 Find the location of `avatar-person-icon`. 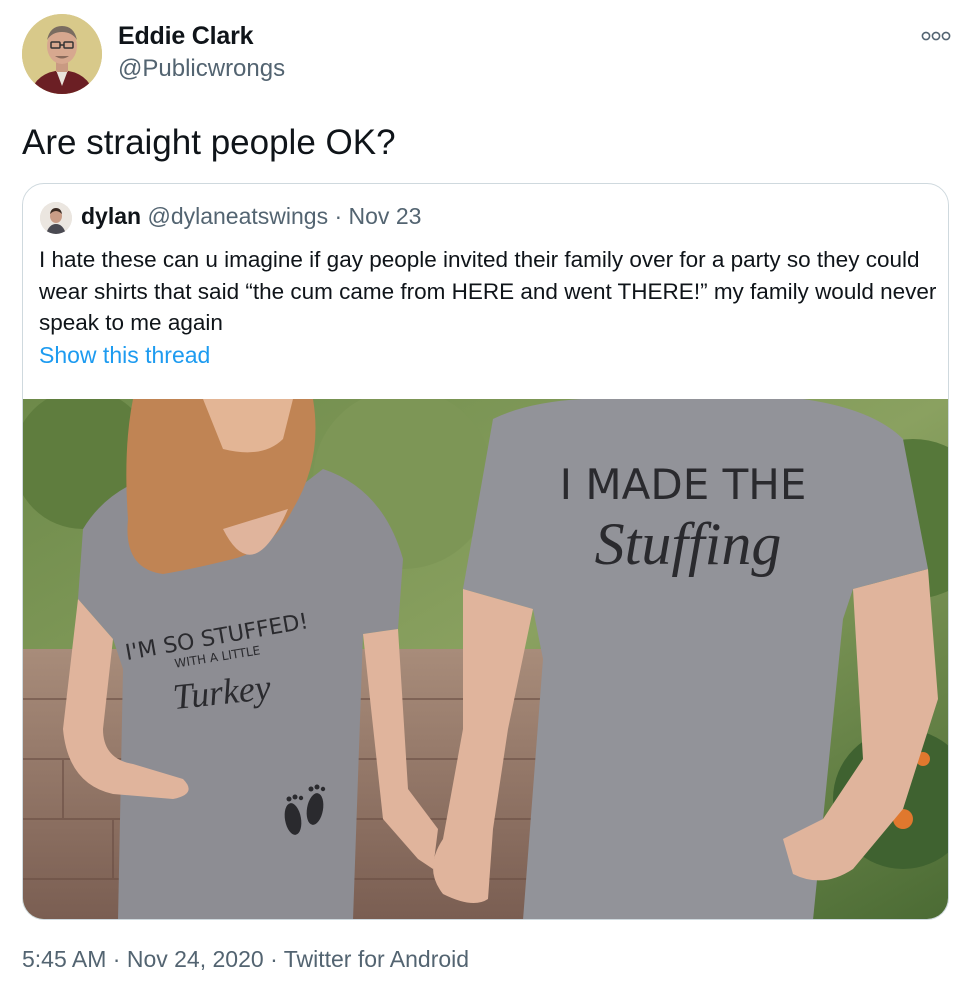

avatar-person-icon is located at coordinates (56, 218).